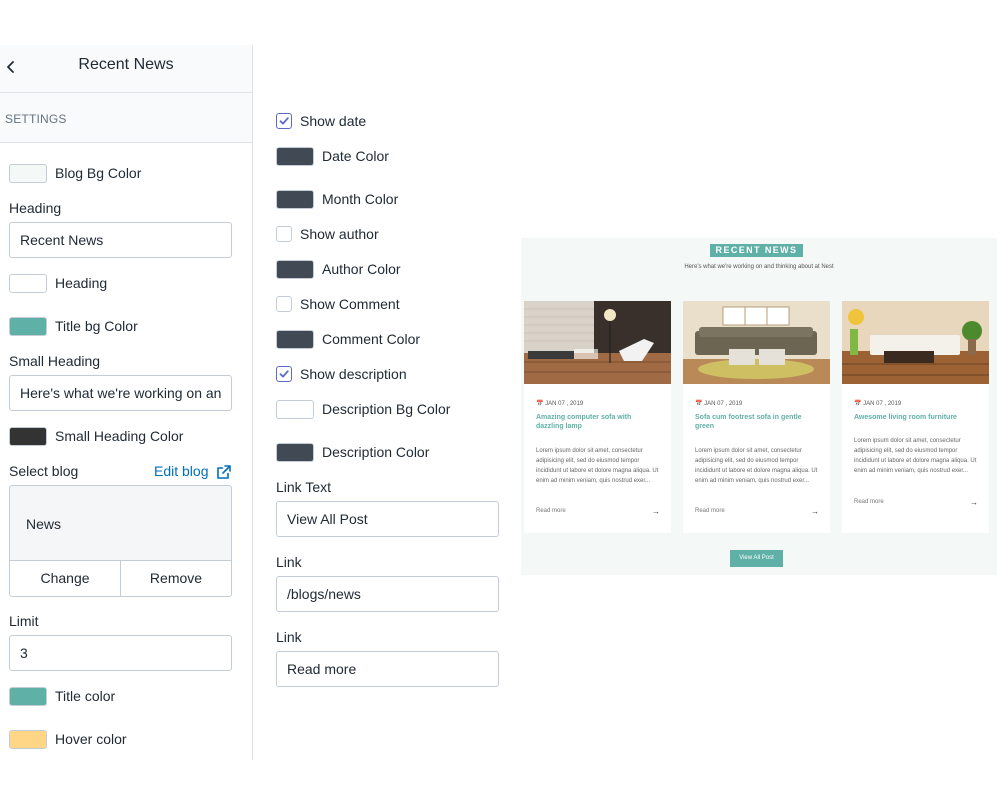 Image resolution: width=1000 pixels, height=800 pixels. I want to click on author-color-swatch, so click(295, 269).